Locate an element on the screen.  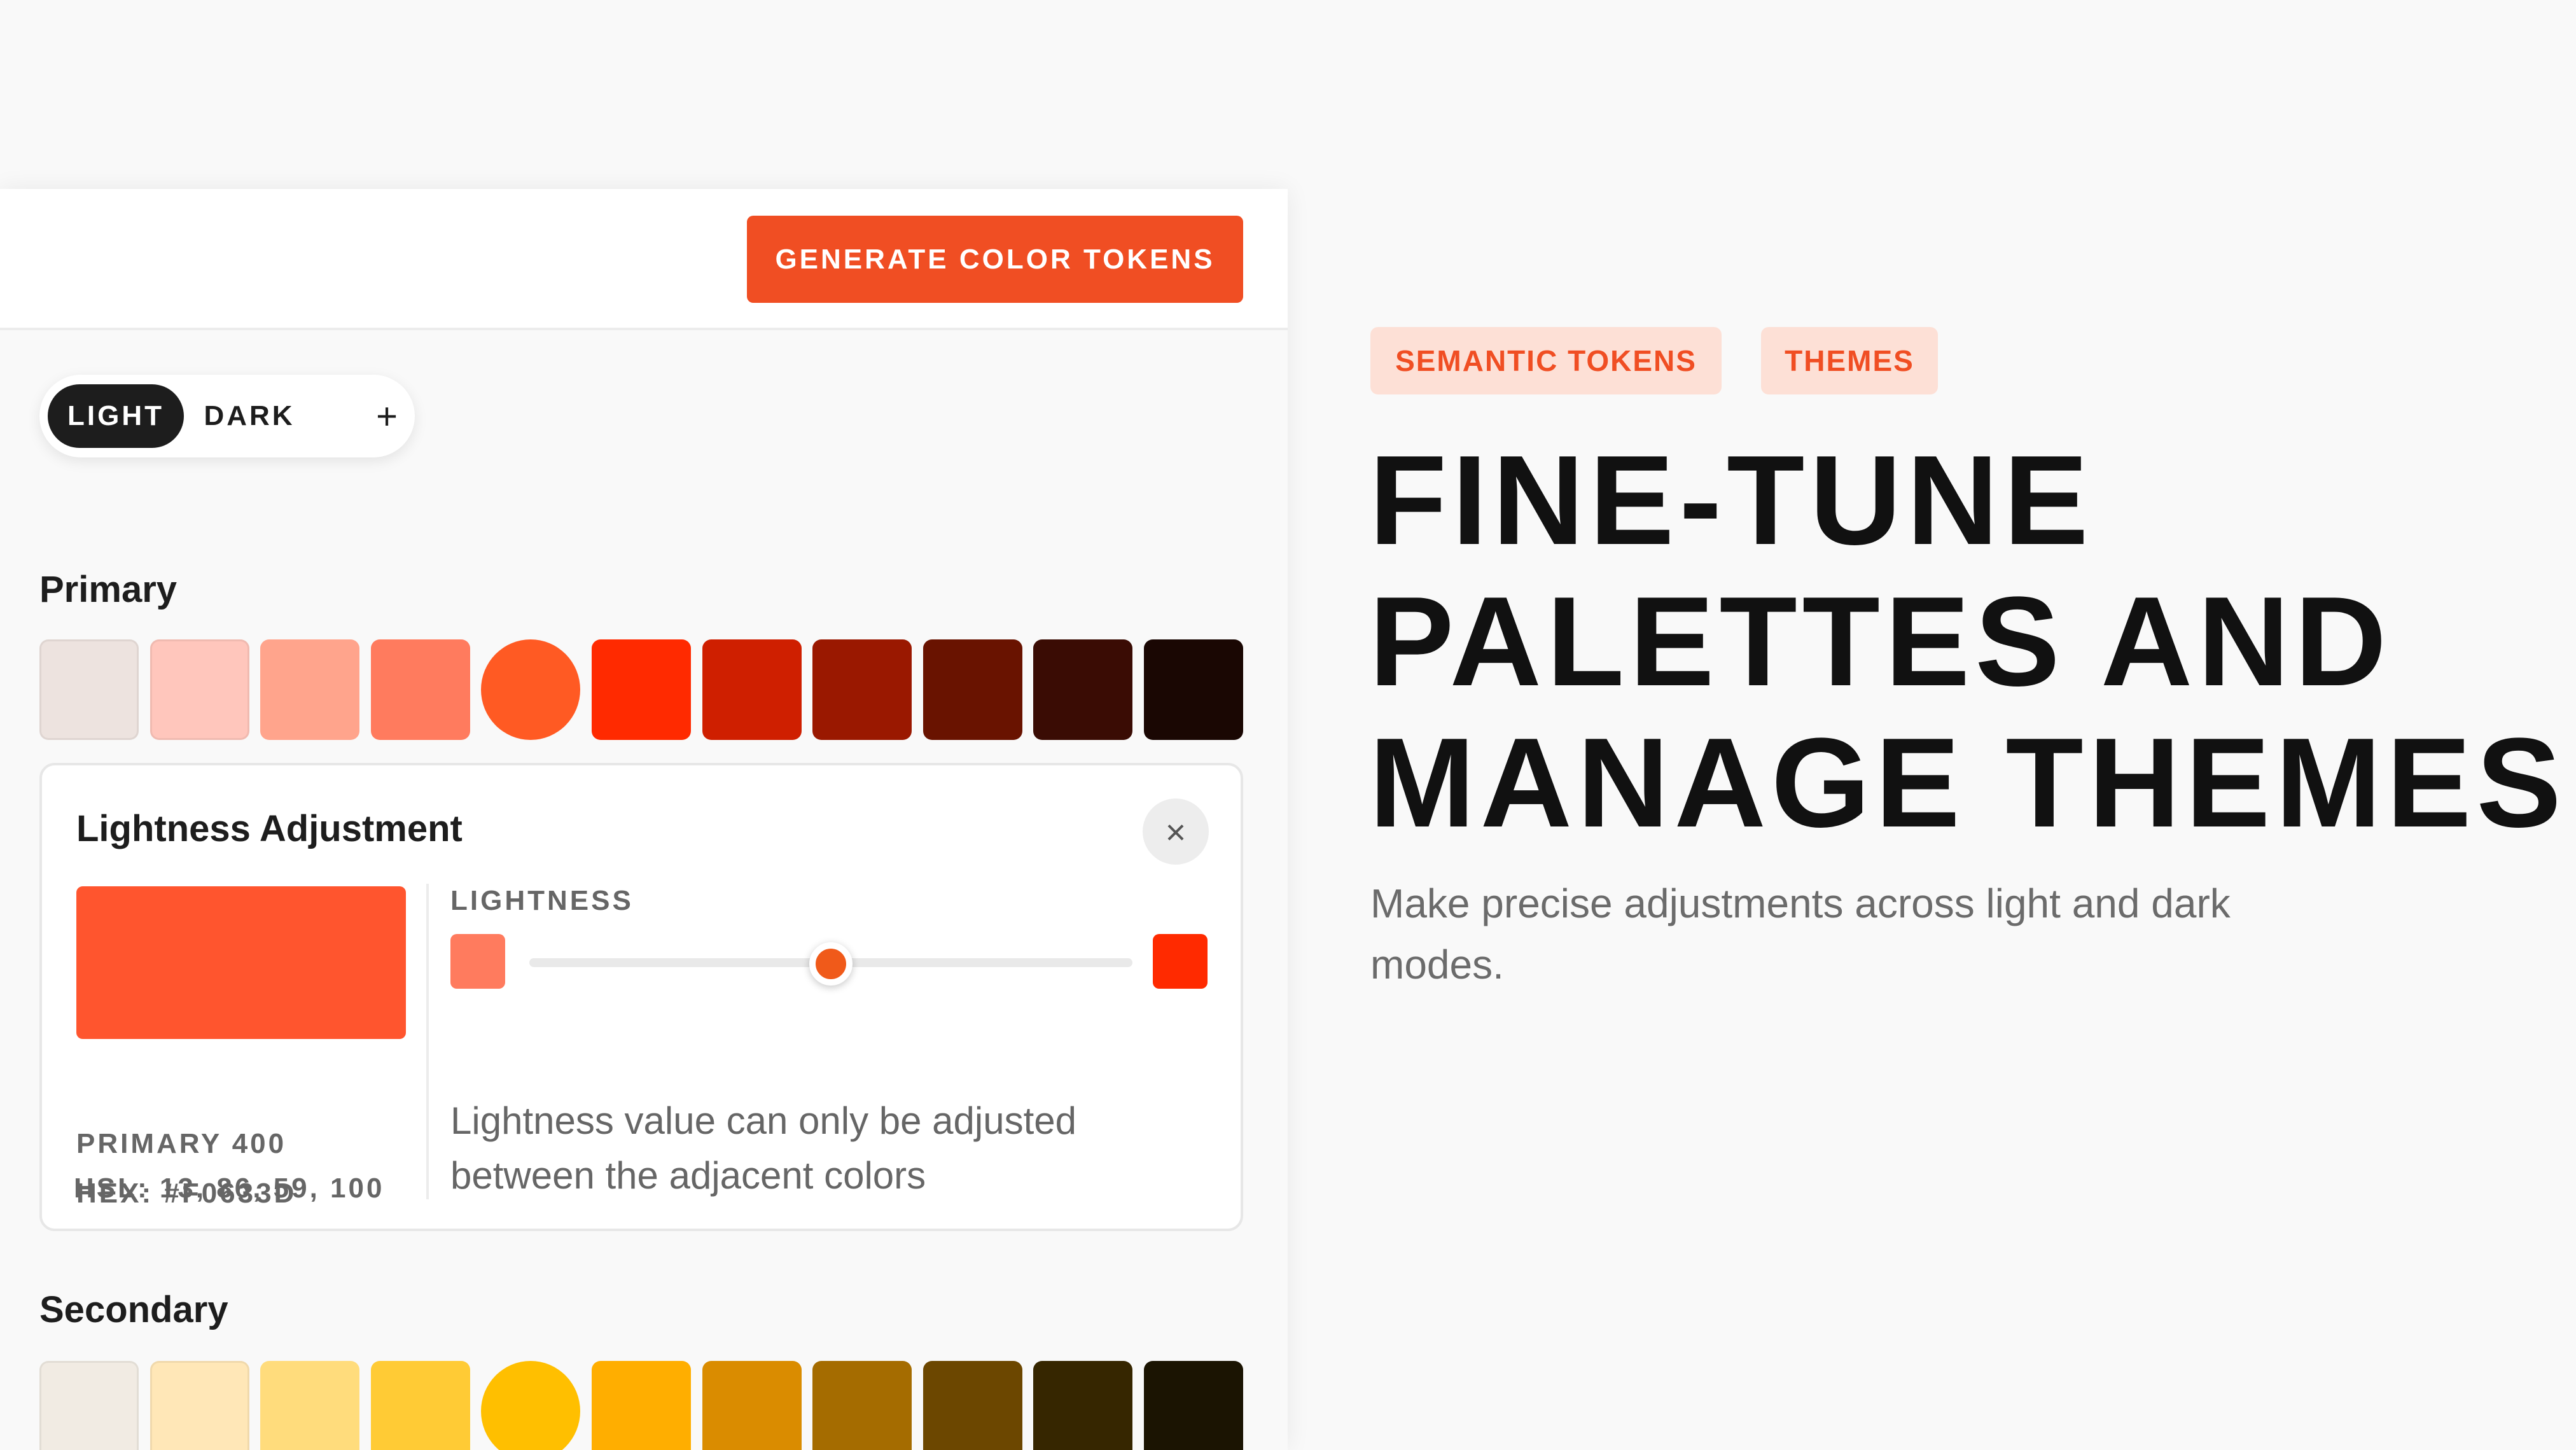
generate-color-tokens-button: GENERATE COLOR TOKENS is located at coordinates (995, 259).